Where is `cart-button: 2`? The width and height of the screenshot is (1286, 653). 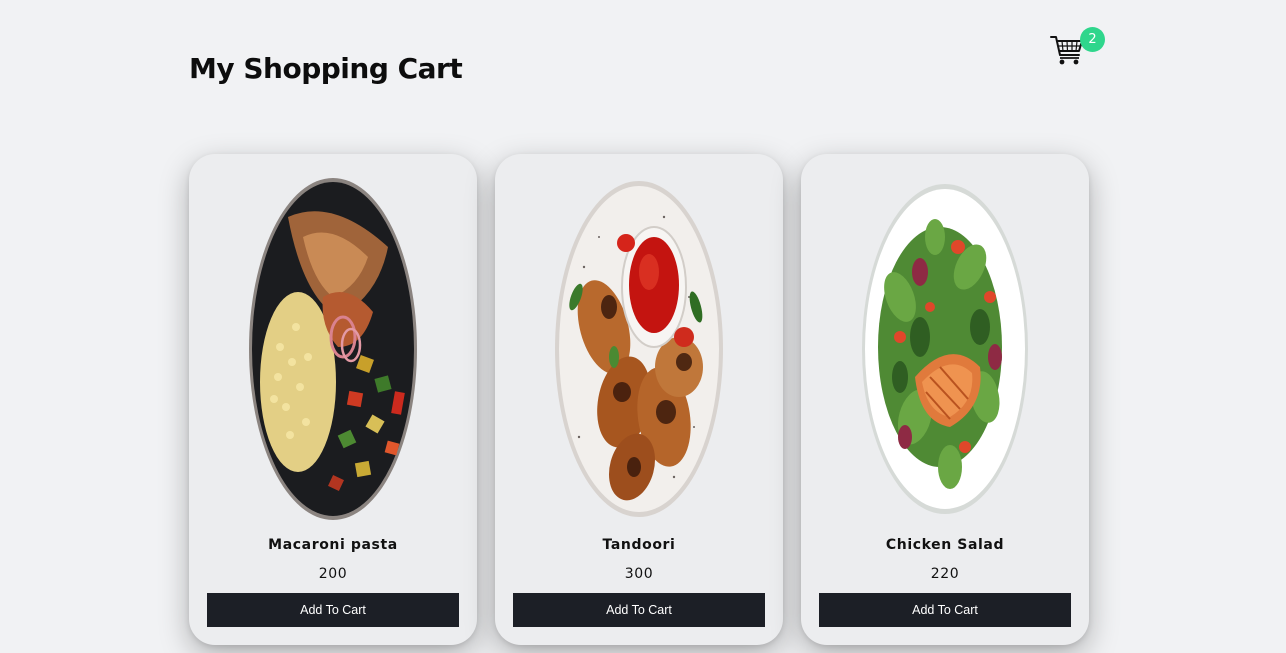
cart-button: 2 is located at coordinates (1080, 48).